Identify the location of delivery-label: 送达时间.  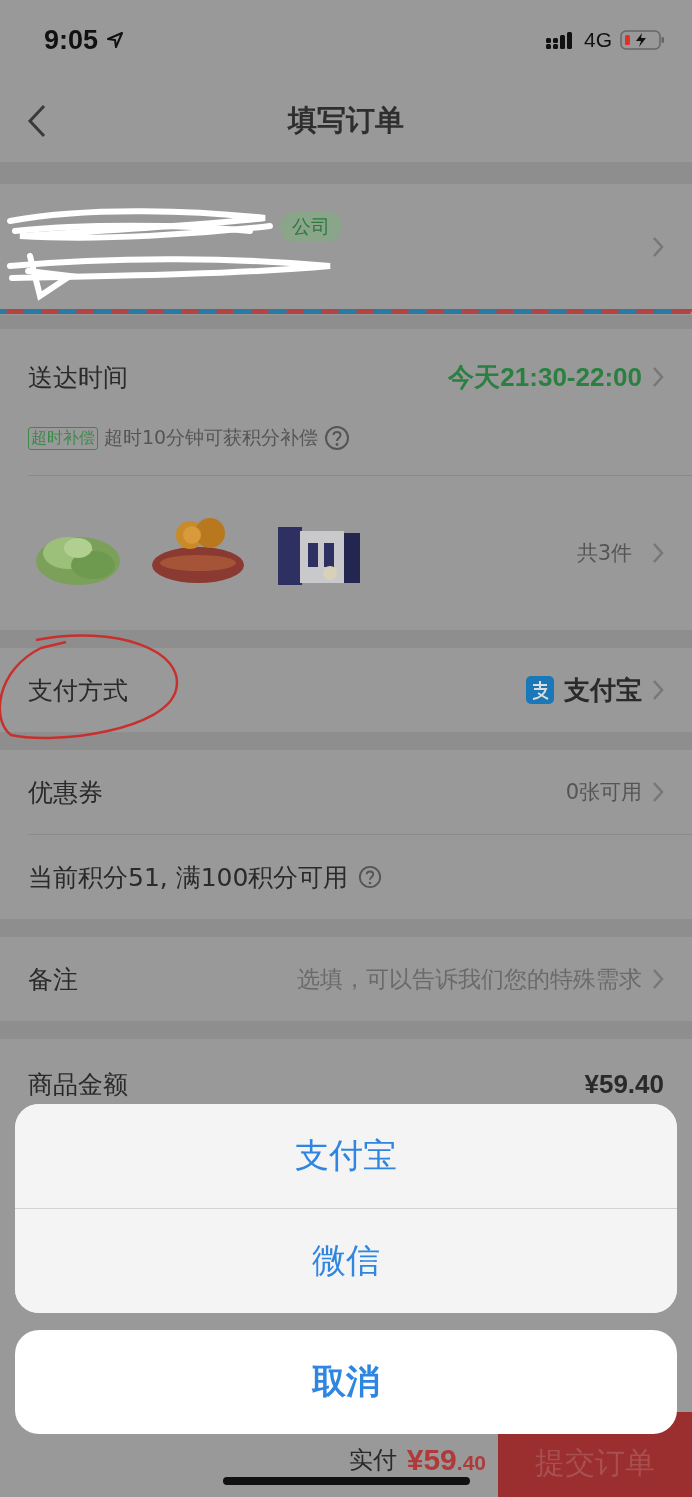
(78, 377).